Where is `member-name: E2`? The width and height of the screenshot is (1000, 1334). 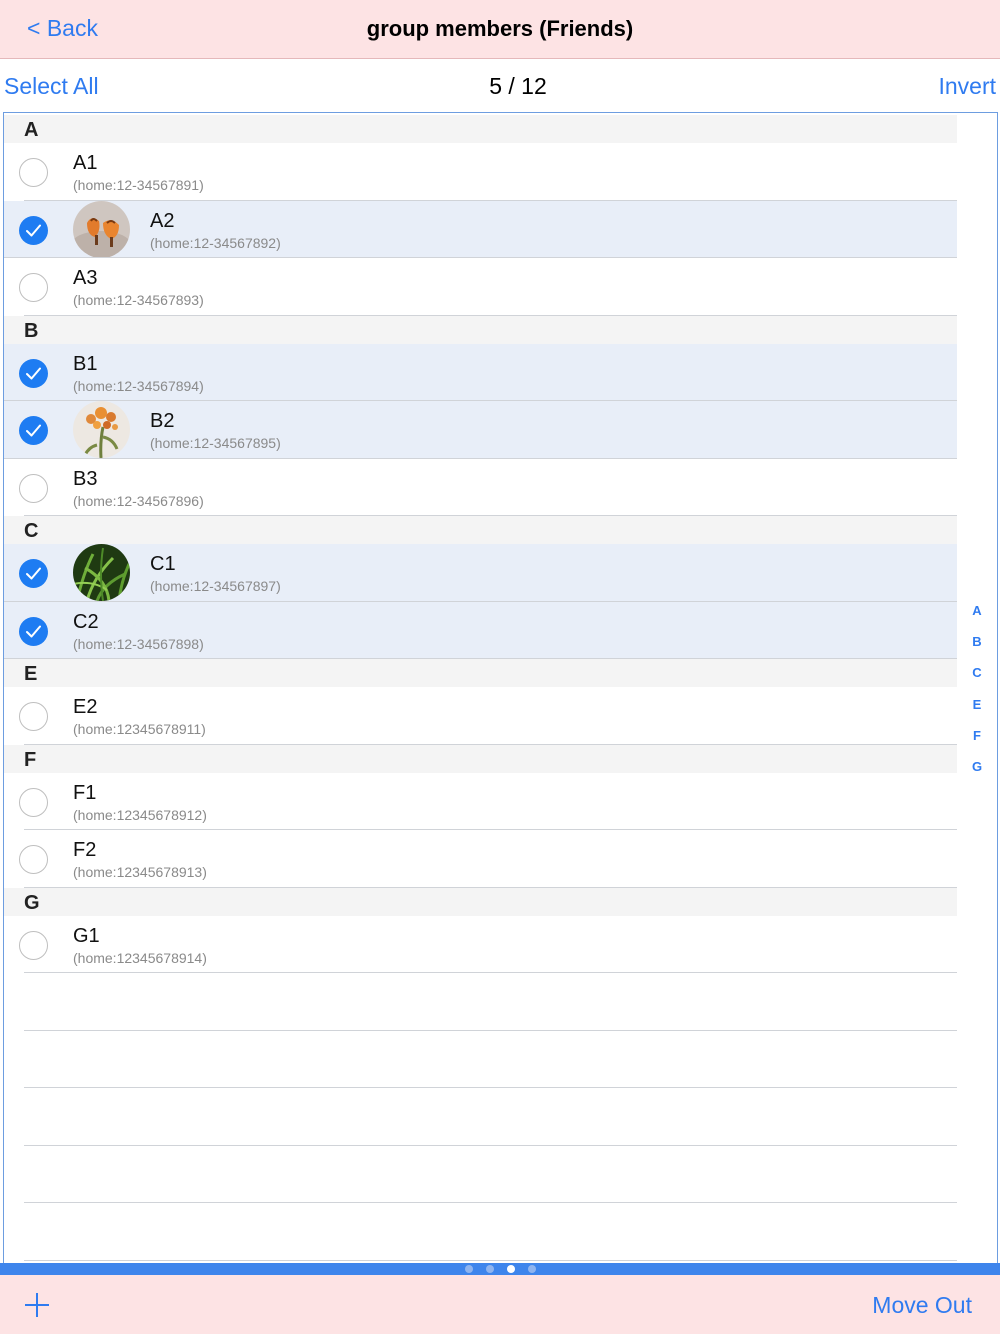
member-name: E2 is located at coordinates (85, 707).